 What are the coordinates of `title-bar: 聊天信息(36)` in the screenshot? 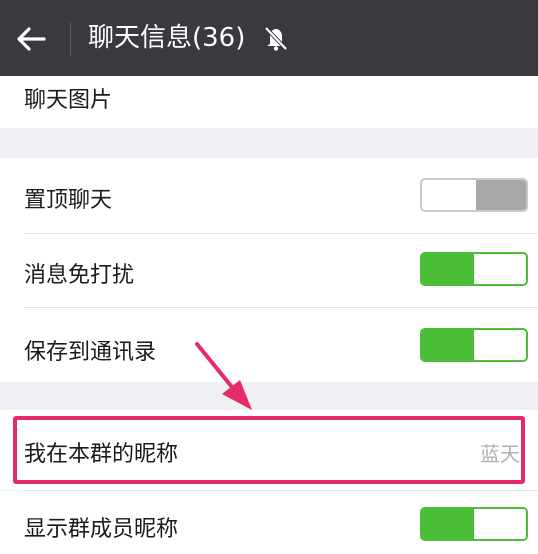 It's located at (269, 38).